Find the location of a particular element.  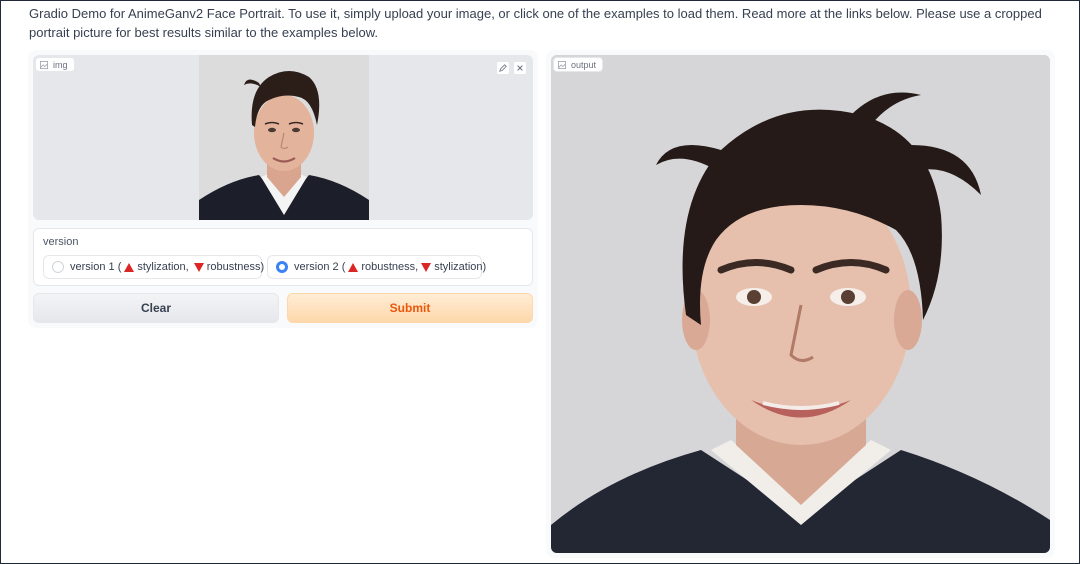

clear-button: Clear is located at coordinates (156, 308).